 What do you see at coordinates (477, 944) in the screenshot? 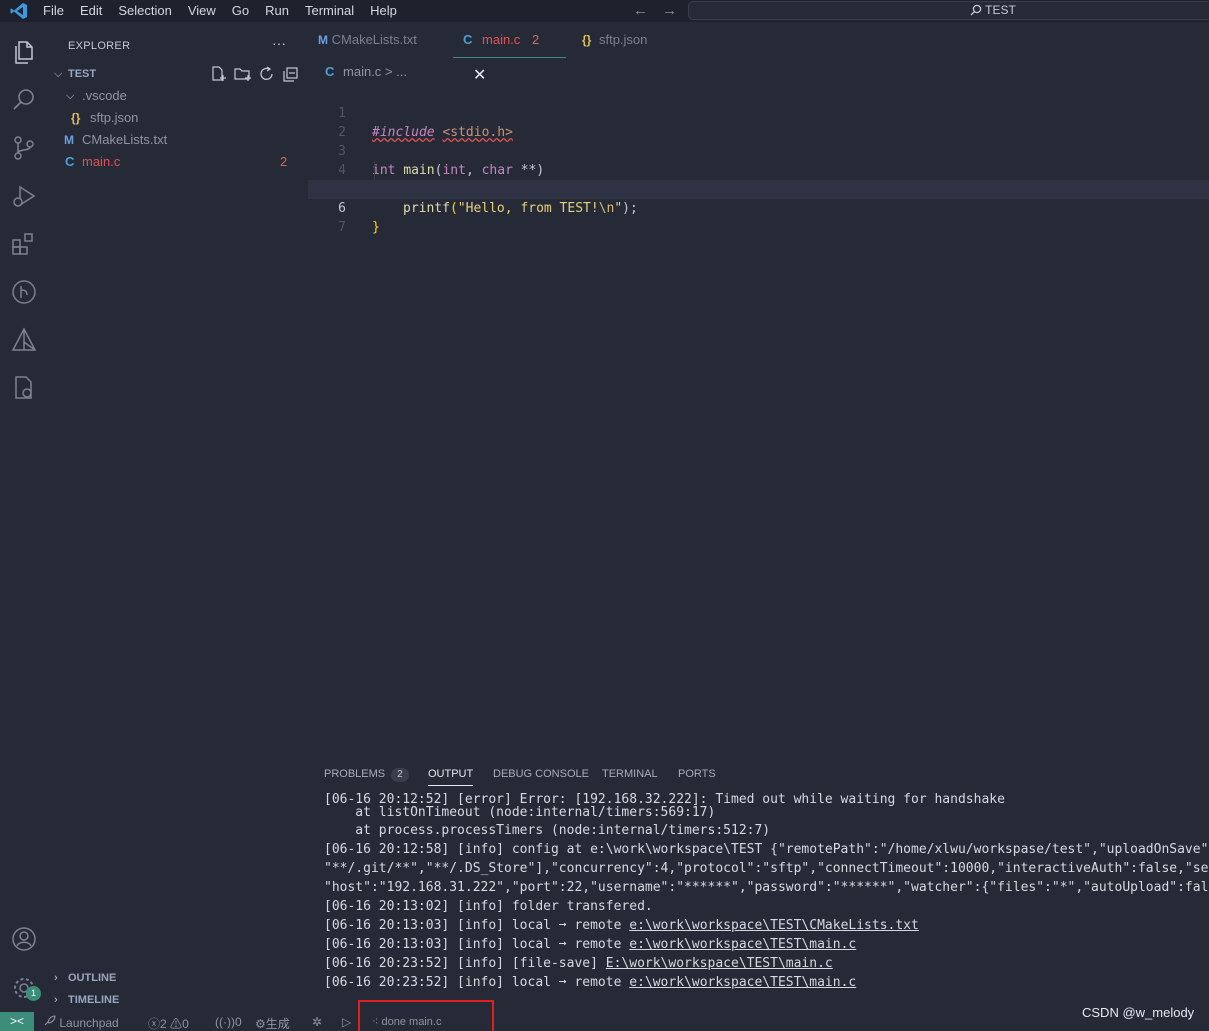
I see `output-text: [06-16 20:13:03] [info] local ➞ remote` at bounding box center [477, 944].